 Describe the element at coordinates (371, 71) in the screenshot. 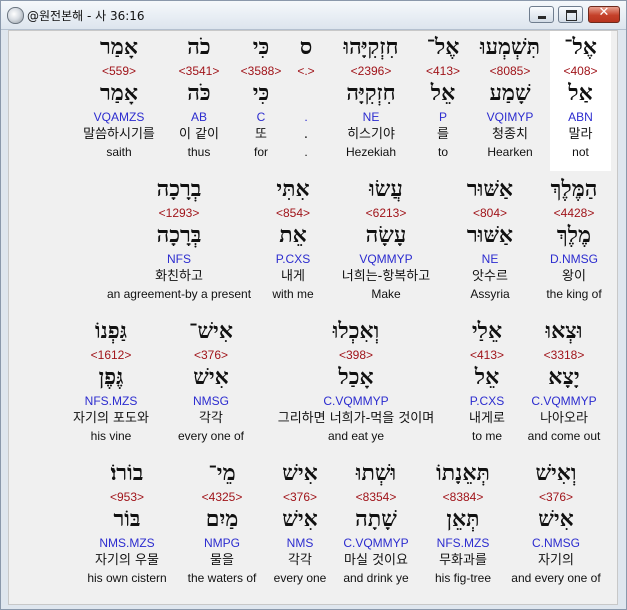

I see `strongs-number: <2396>` at that location.